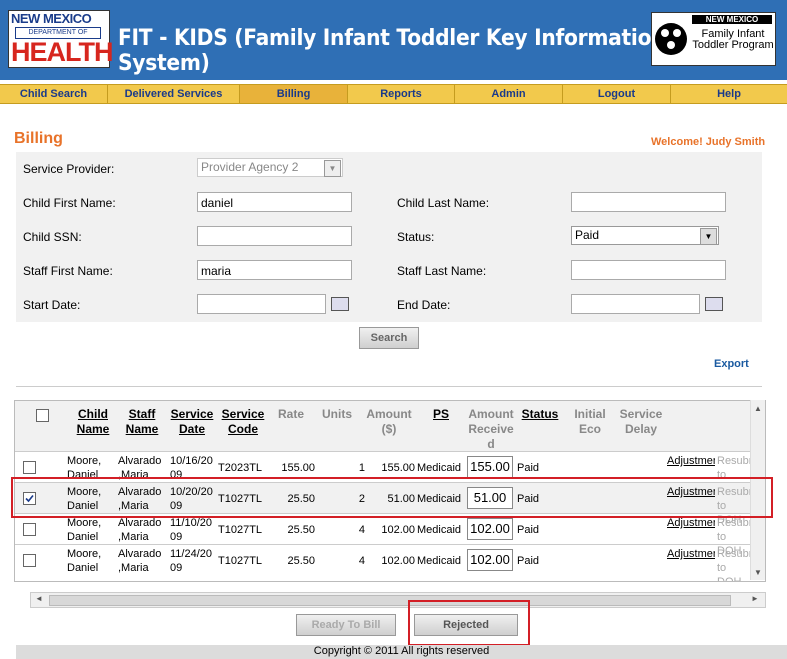  Describe the element at coordinates (645, 235) in the screenshot. I see `status-select: Paid ▼` at that location.